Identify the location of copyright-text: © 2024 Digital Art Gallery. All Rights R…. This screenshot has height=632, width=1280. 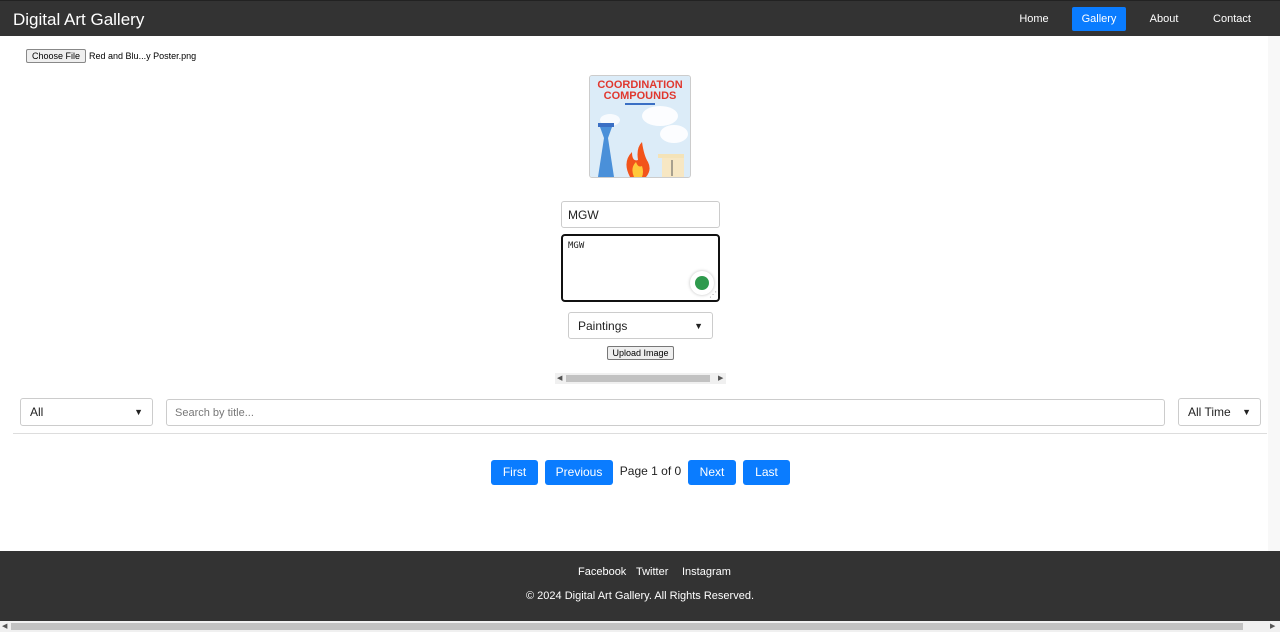
(640, 596).